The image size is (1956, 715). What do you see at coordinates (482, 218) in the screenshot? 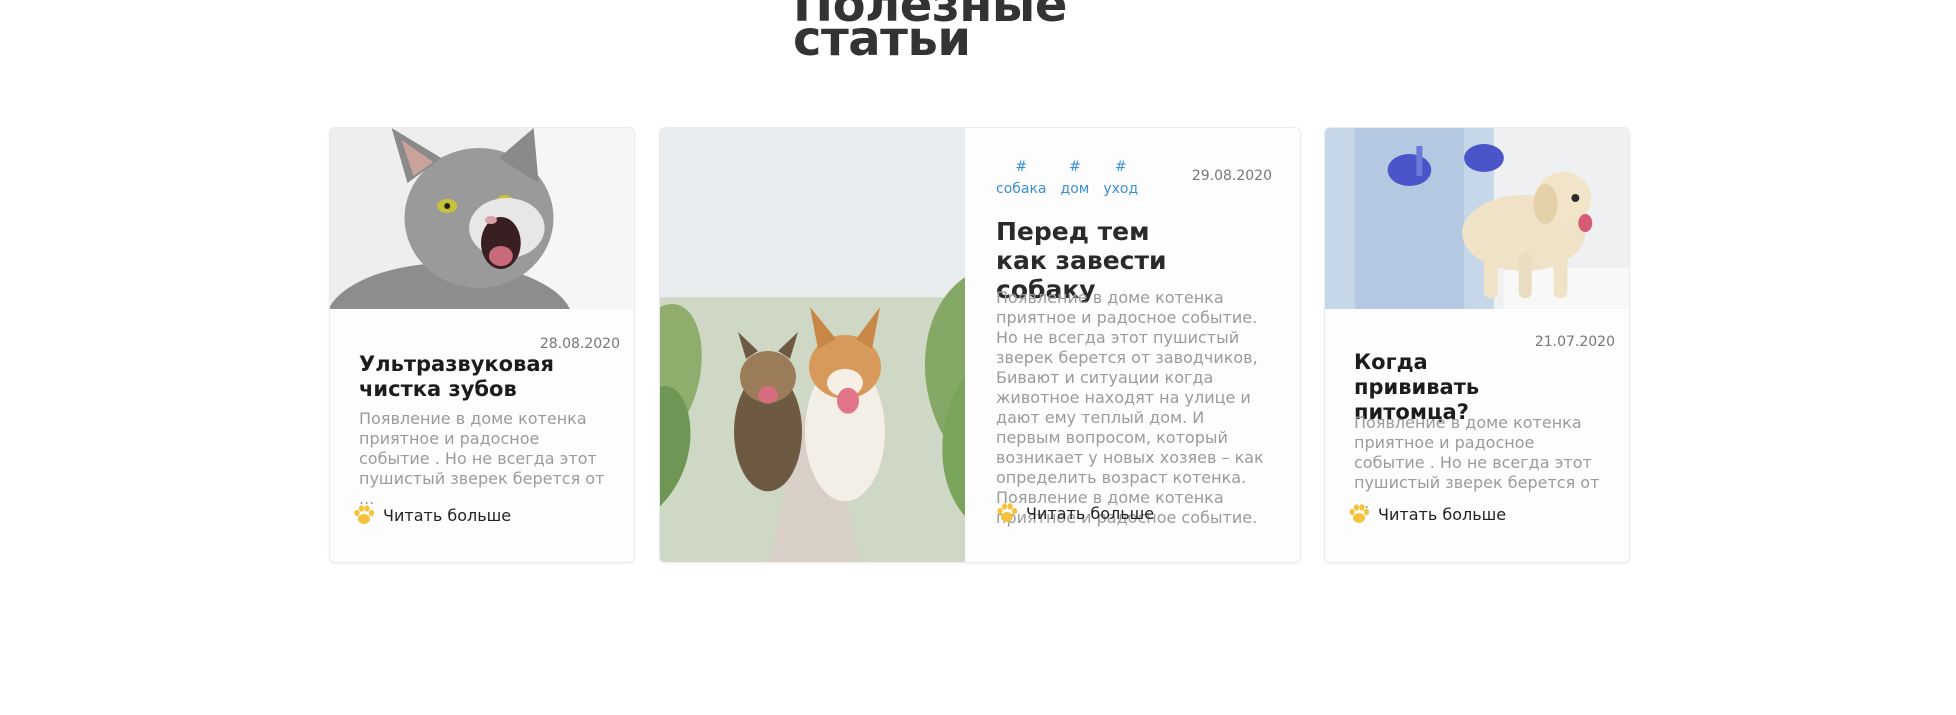
I see `cat-photo` at bounding box center [482, 218].